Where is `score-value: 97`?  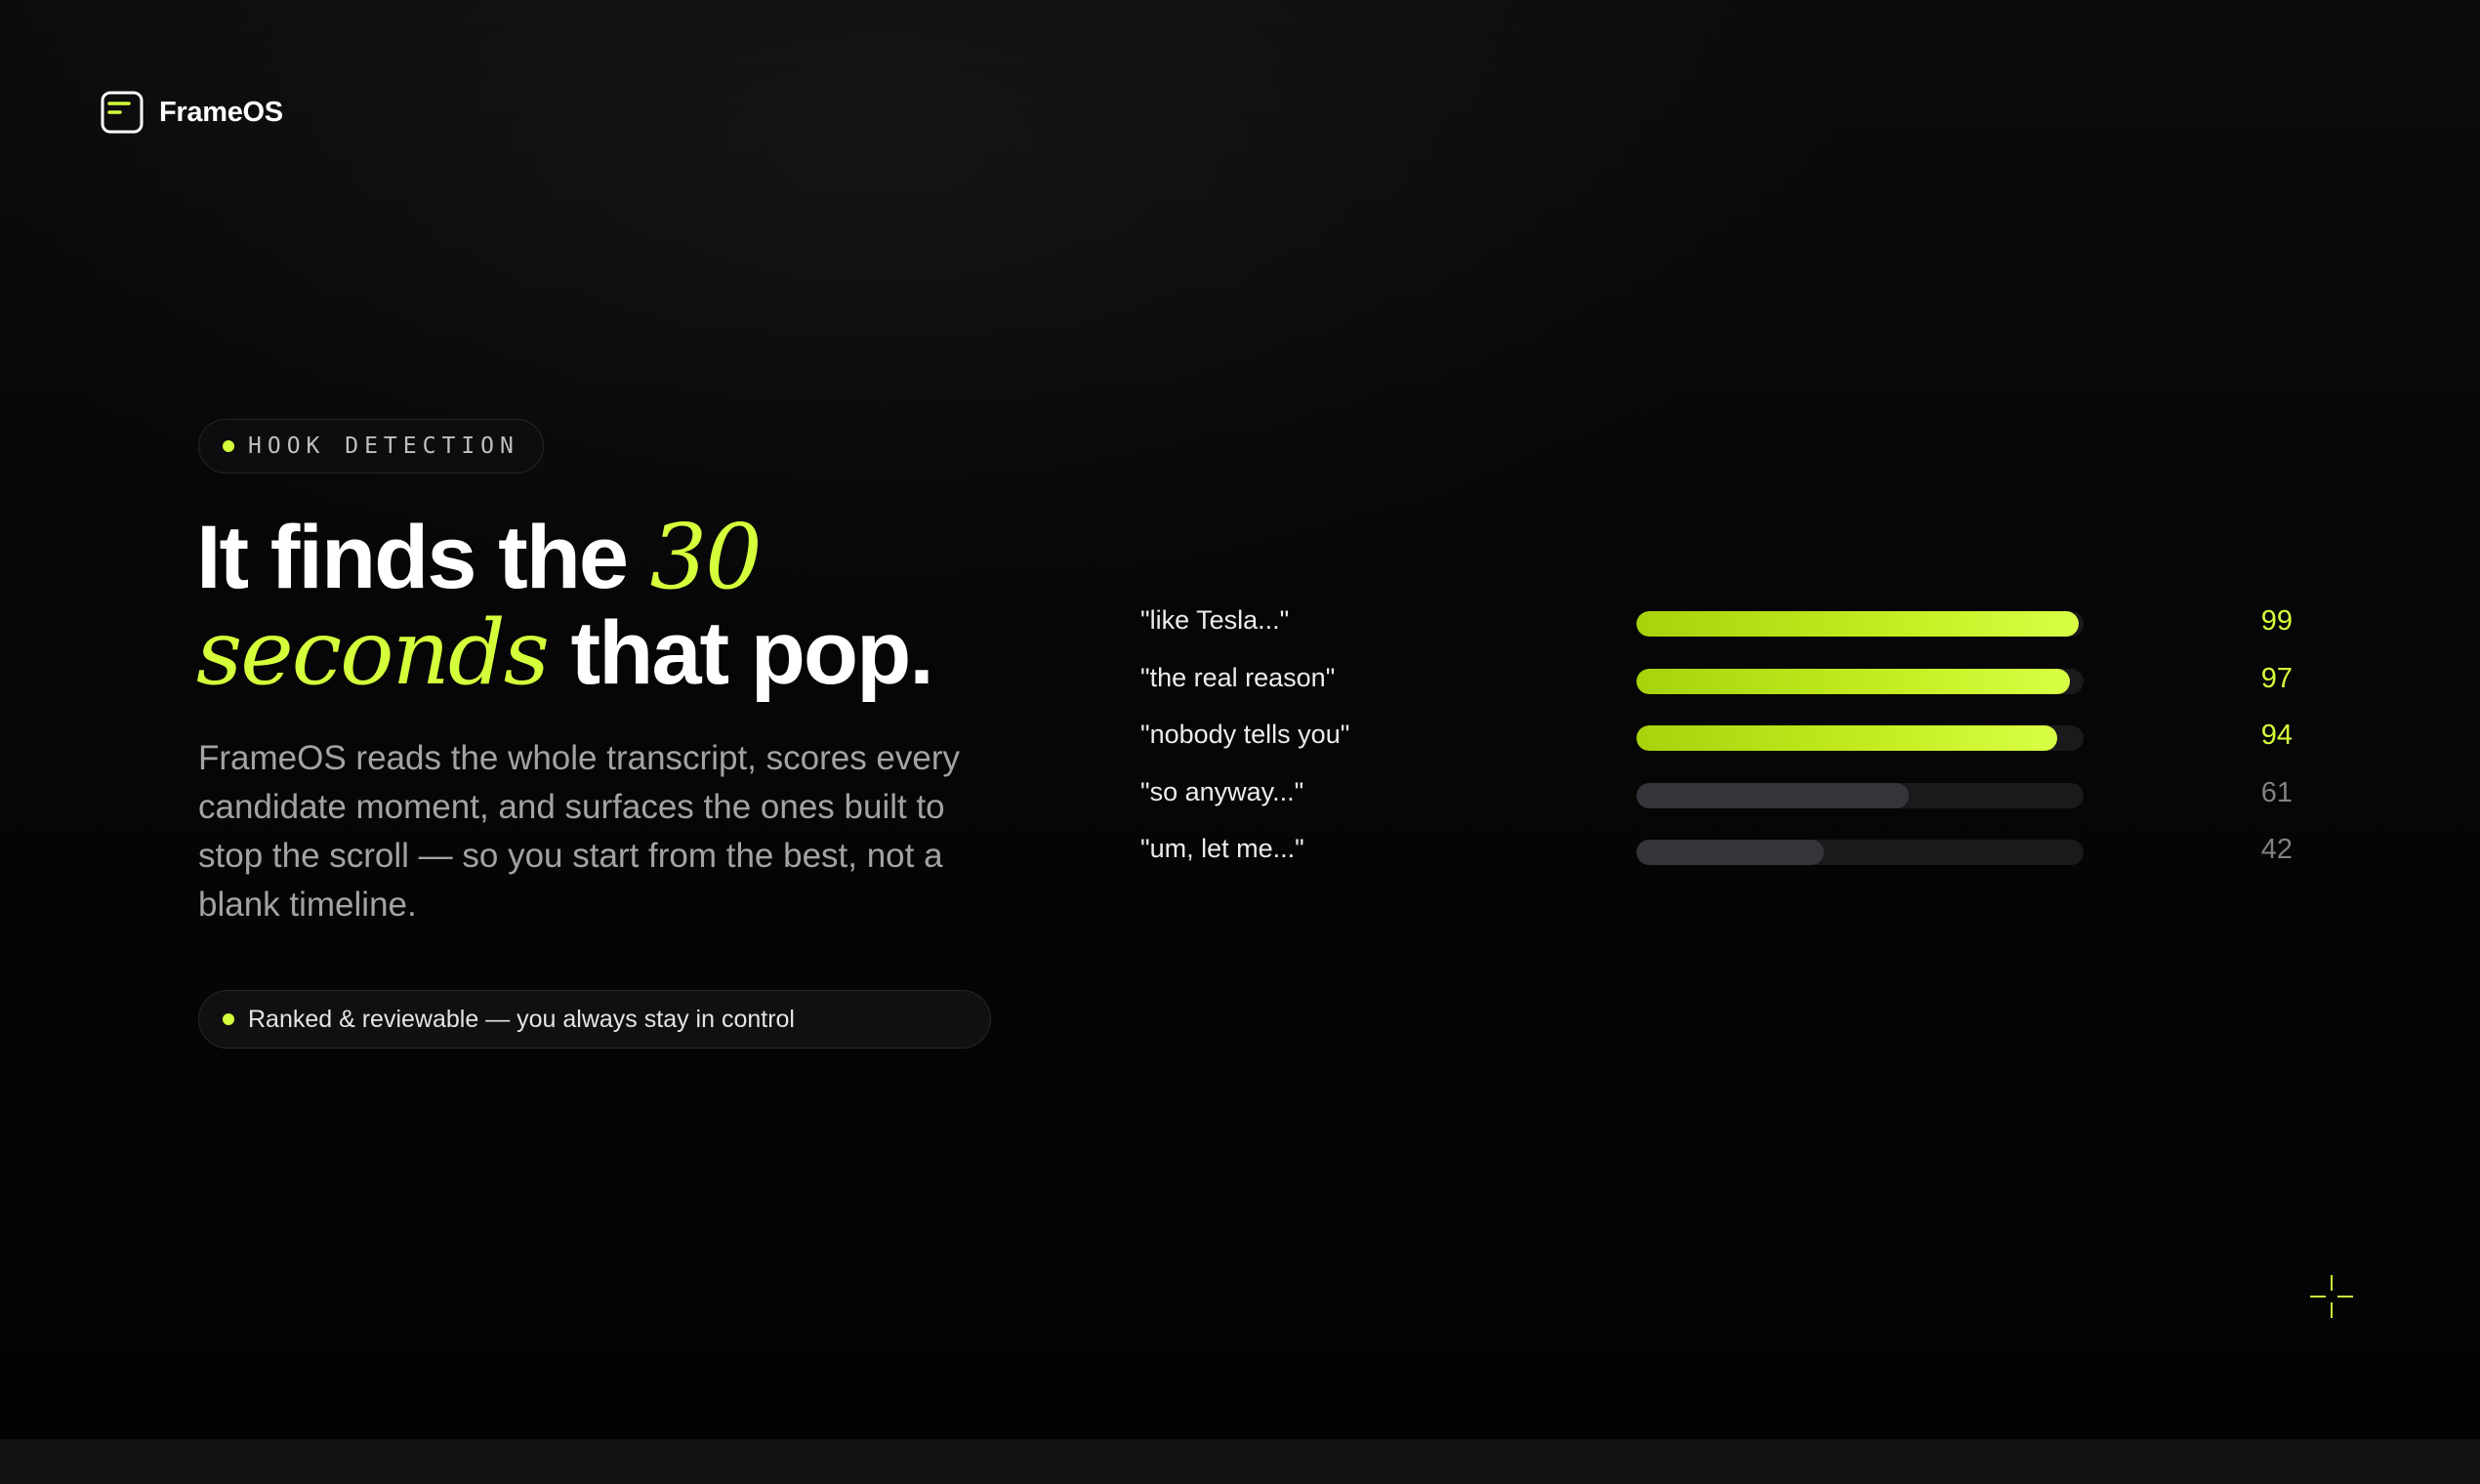 score-value: 97 is located at coordinates (2276, 678).